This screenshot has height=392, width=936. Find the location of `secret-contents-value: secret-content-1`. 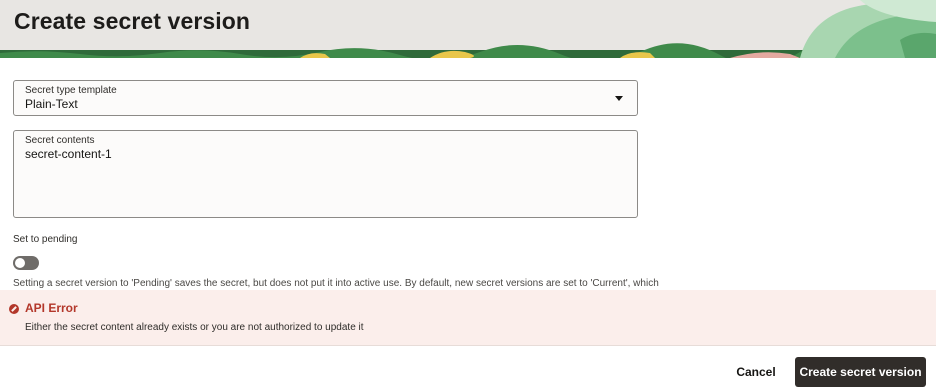

secret-contents-value: secret-content-1 is located at coordinates (68, 154).